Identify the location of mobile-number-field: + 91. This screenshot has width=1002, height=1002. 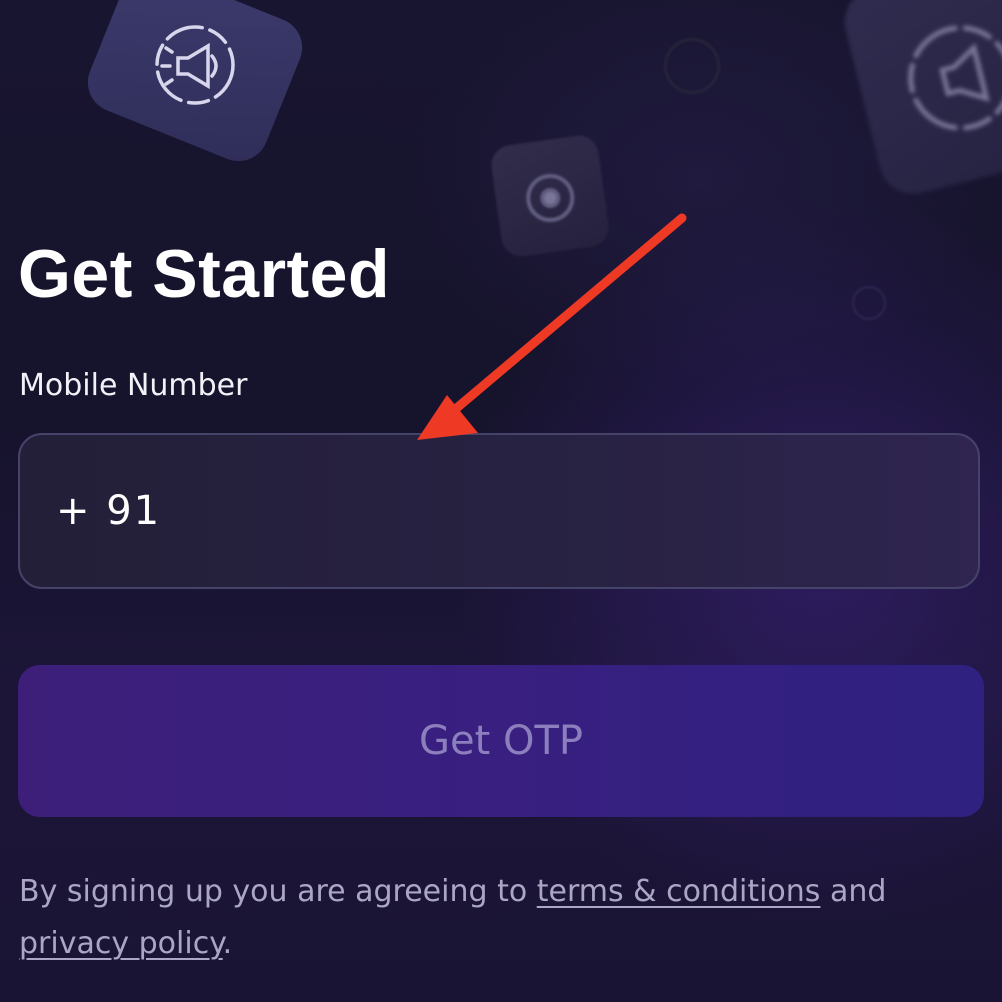
(499, 511).